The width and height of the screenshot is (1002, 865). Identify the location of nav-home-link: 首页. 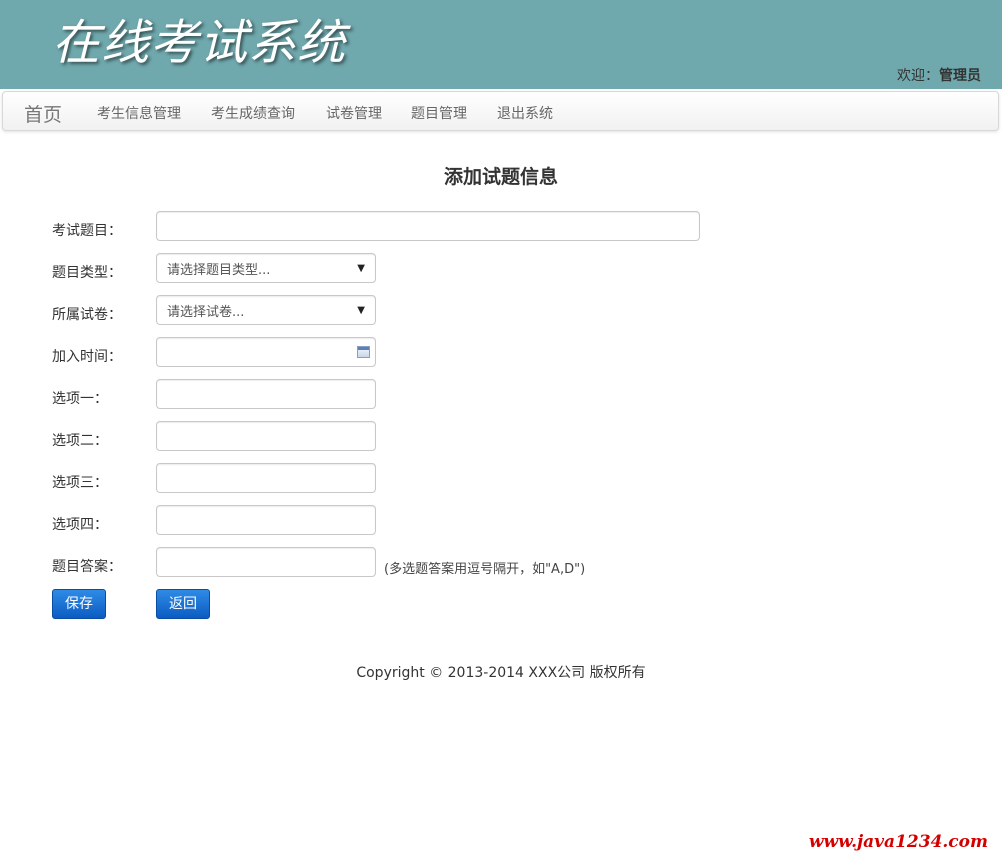
(43, 113).